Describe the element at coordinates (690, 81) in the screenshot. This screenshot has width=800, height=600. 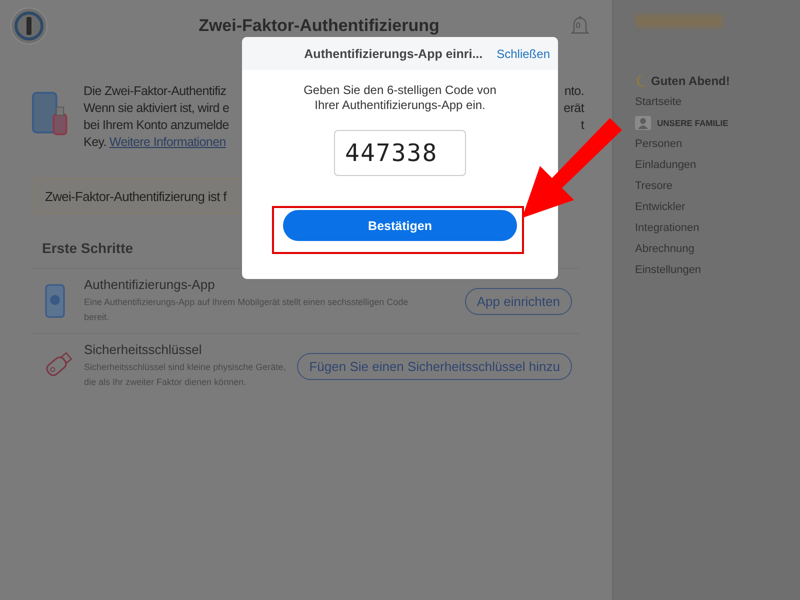
I see `greeting: Guten Abend!` at that location.